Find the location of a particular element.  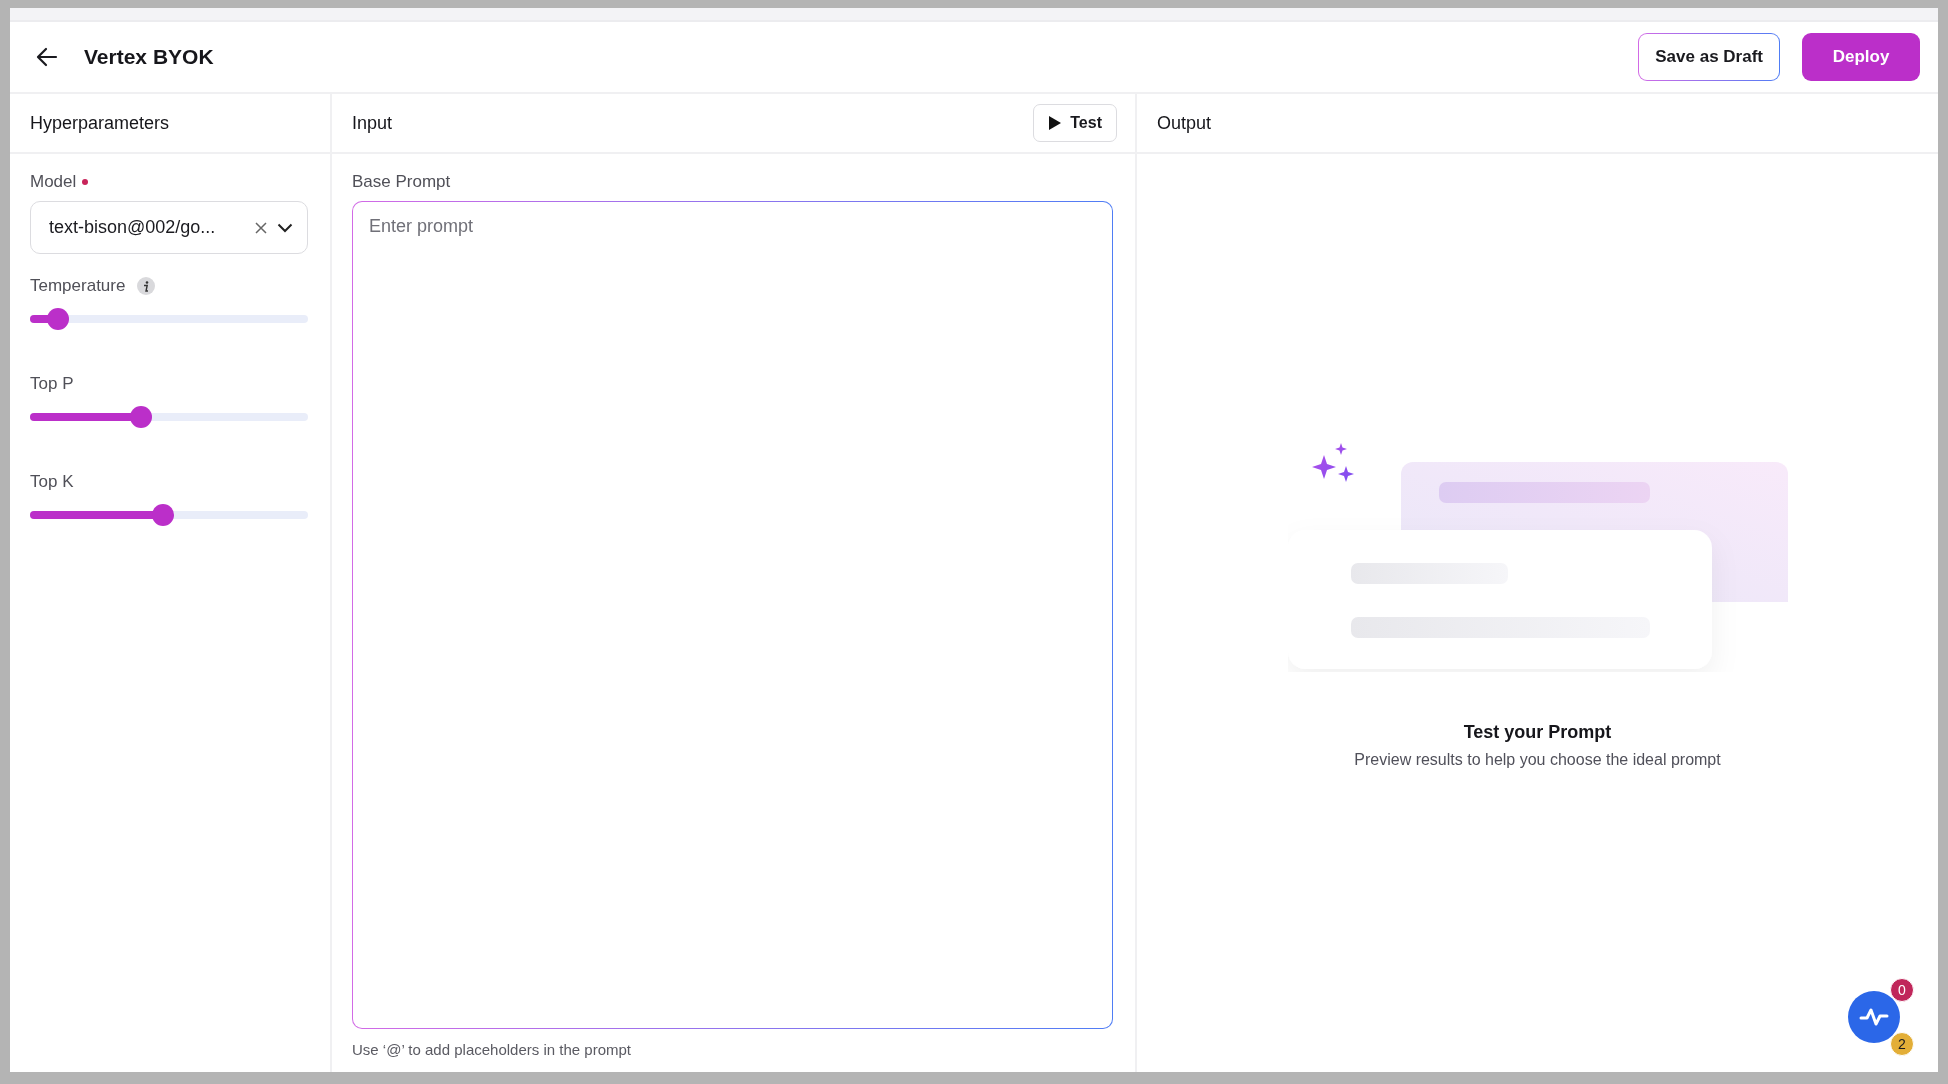

deploy-button: Deploy is located at coordinates (1861, 57).